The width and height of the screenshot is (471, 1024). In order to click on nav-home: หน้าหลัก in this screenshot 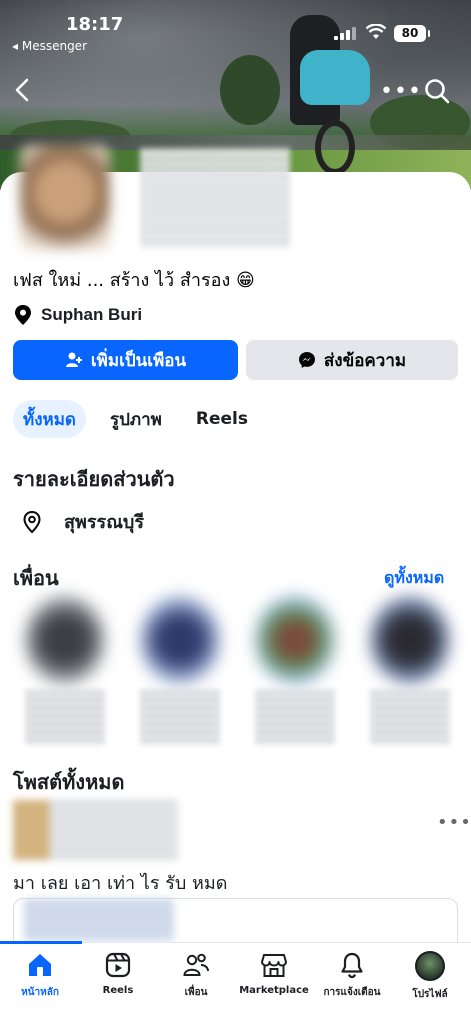, I will do `click(40, 975)`.